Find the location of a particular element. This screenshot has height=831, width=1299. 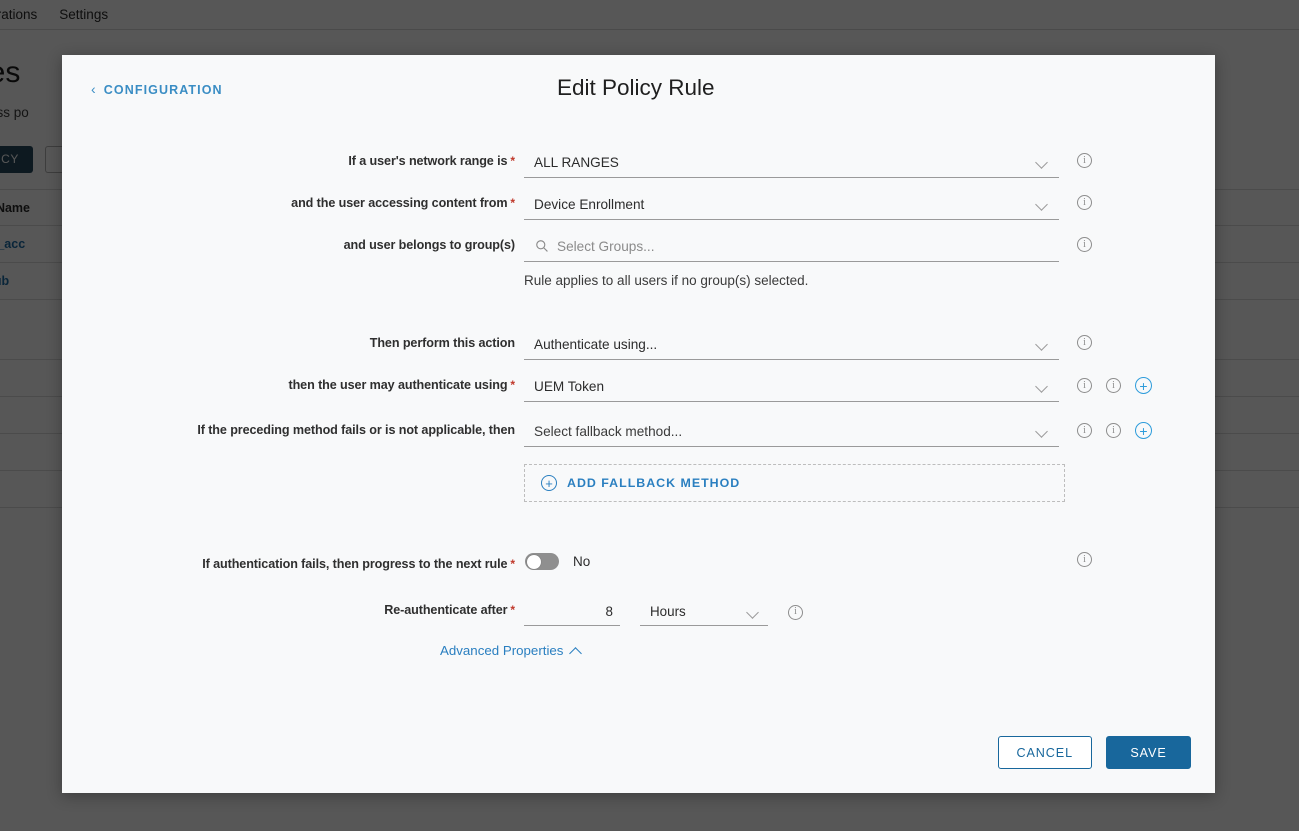

label-auth-method: then the user may authenticate using * is located at coordinates (293, 381).